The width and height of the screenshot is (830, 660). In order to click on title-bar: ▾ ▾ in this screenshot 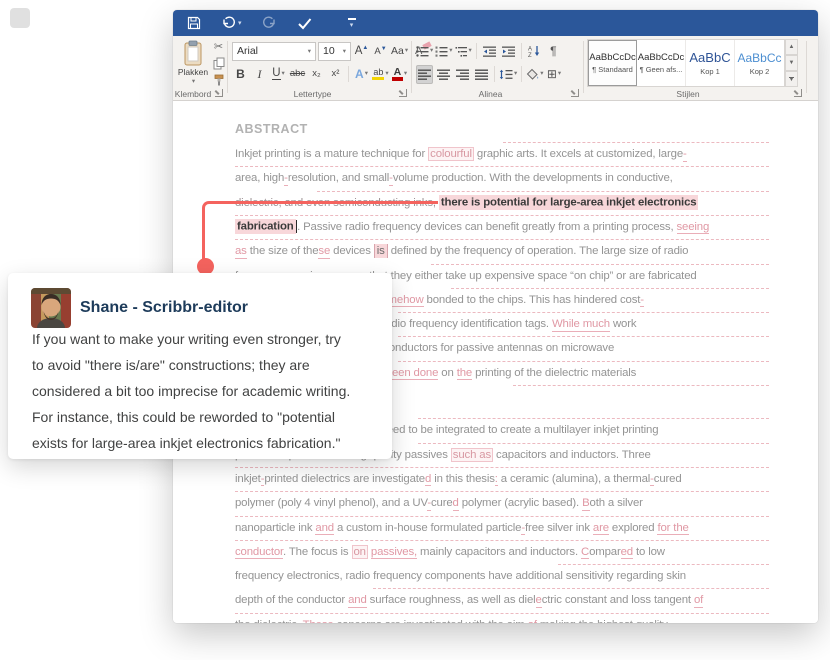, I will do `click(495, 23)`.